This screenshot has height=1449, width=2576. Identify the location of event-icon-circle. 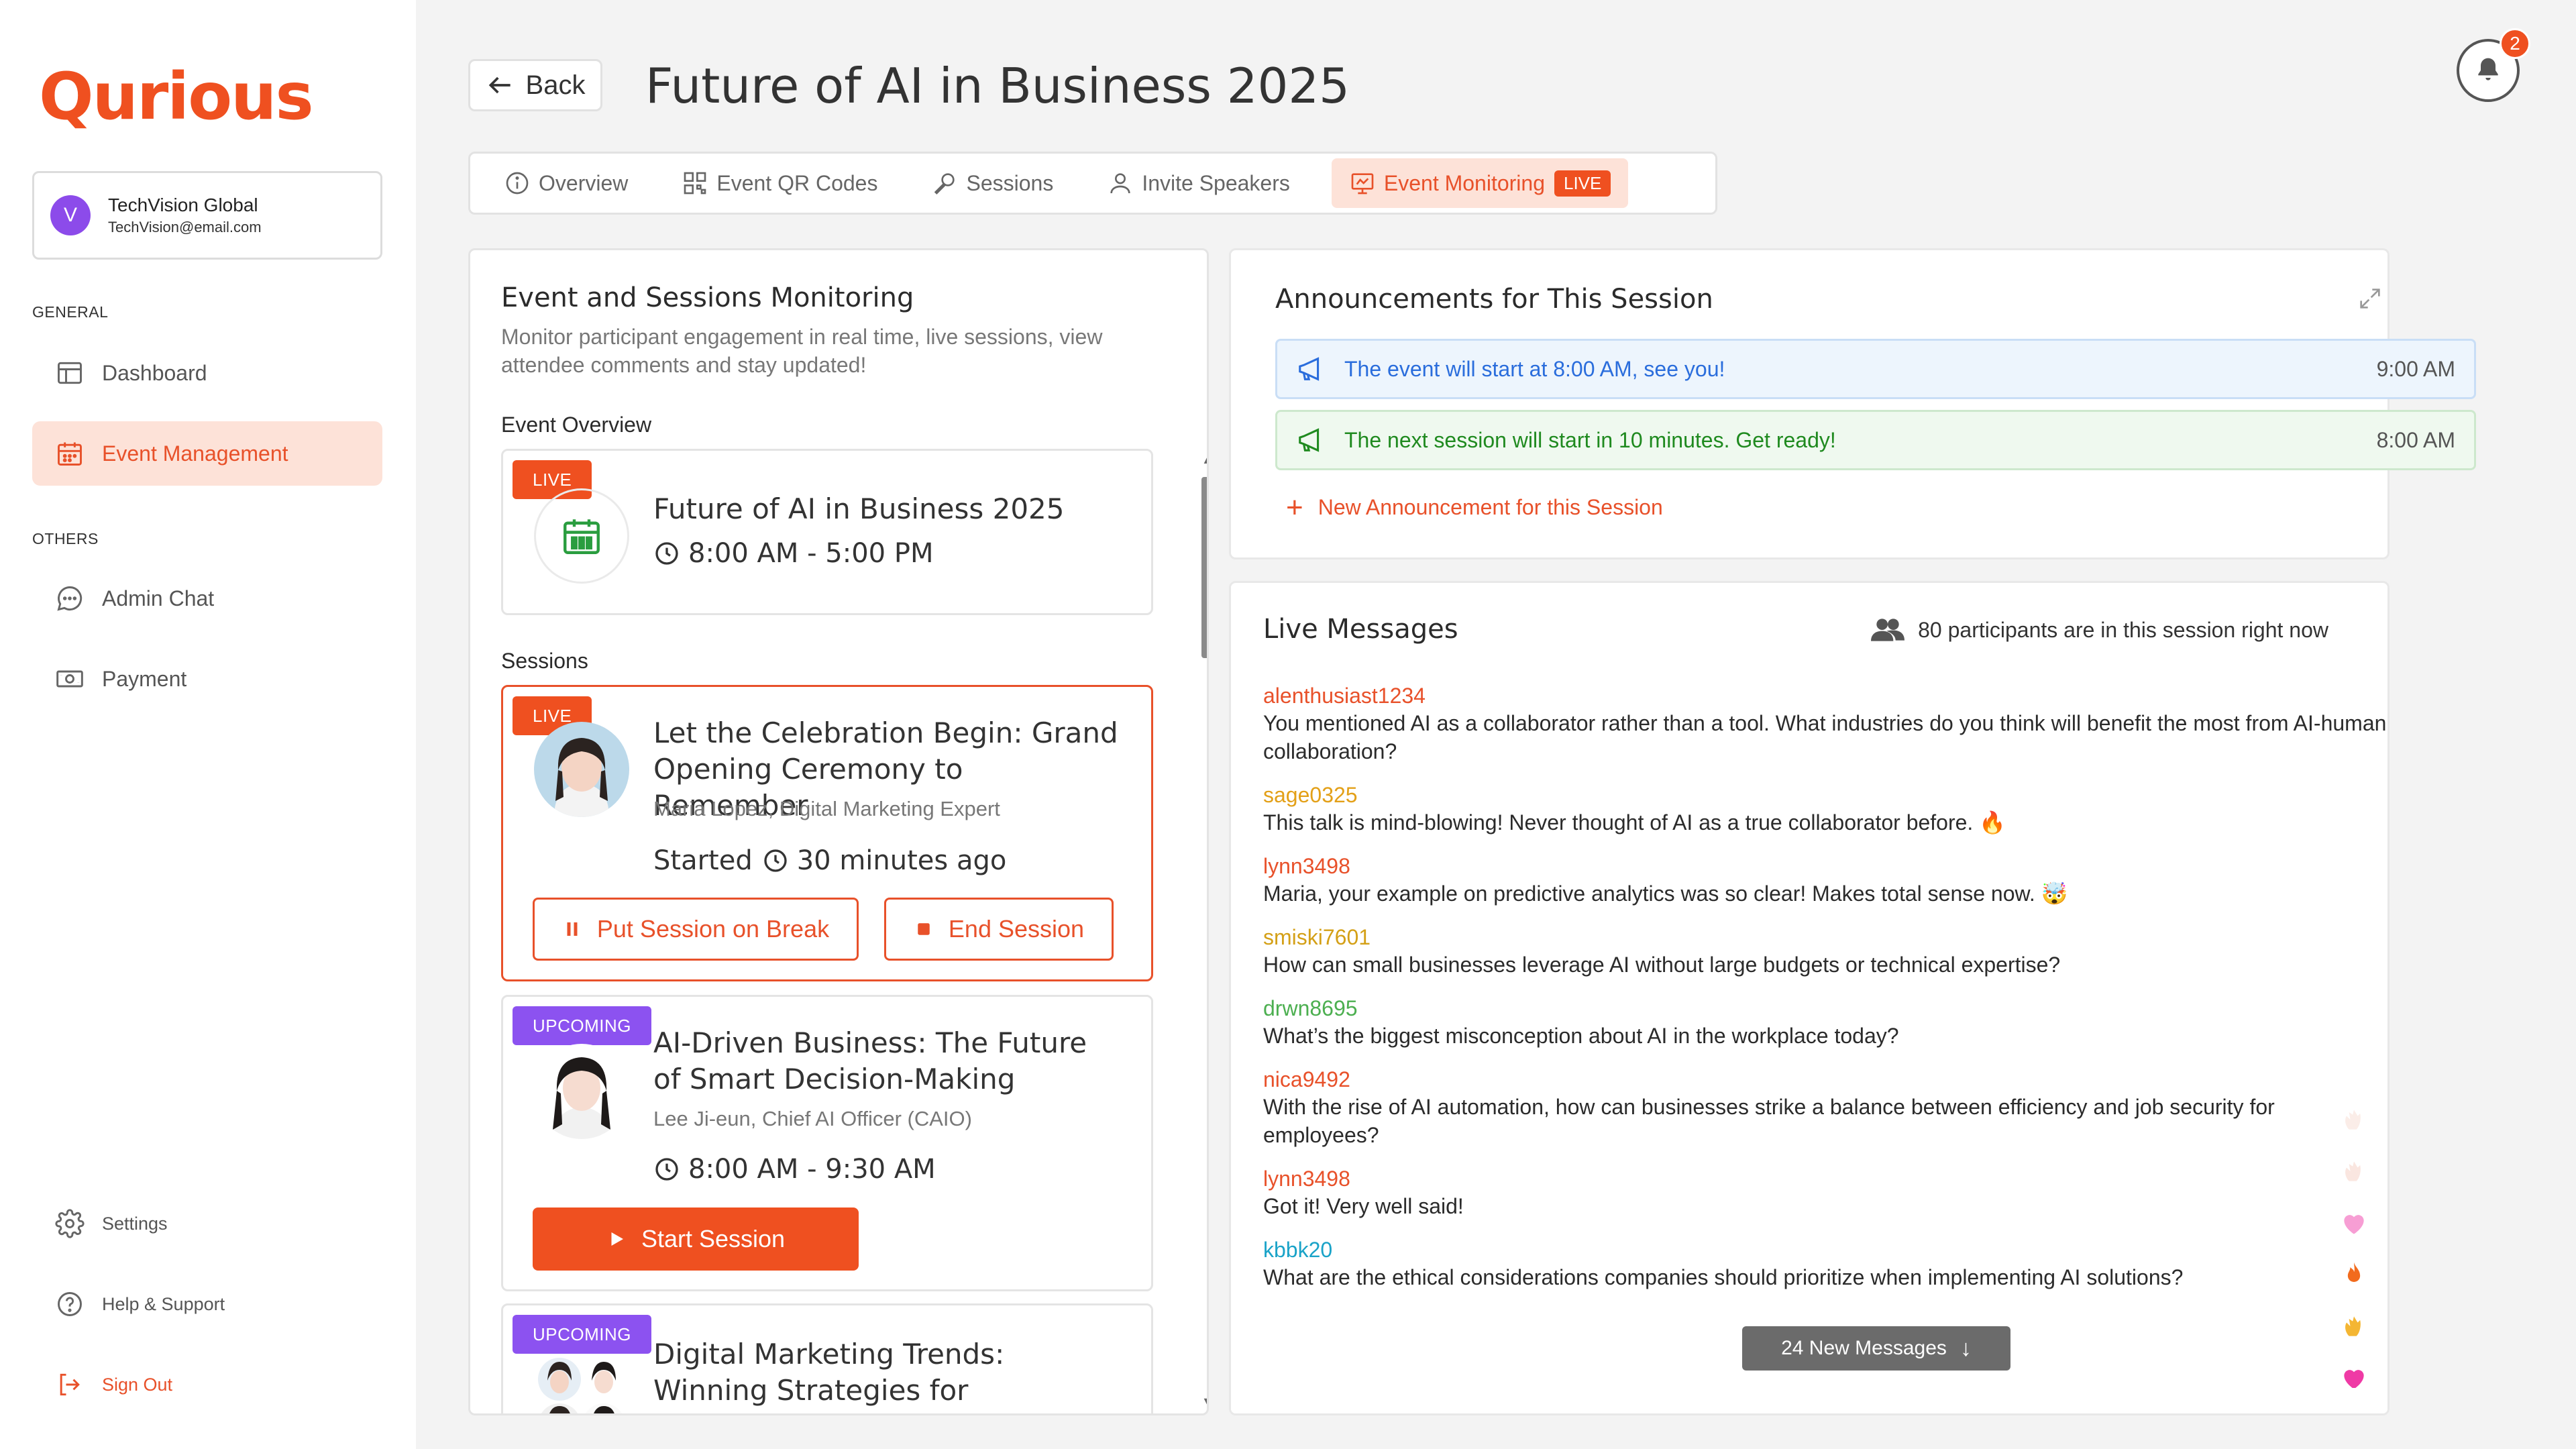
(581, 536).